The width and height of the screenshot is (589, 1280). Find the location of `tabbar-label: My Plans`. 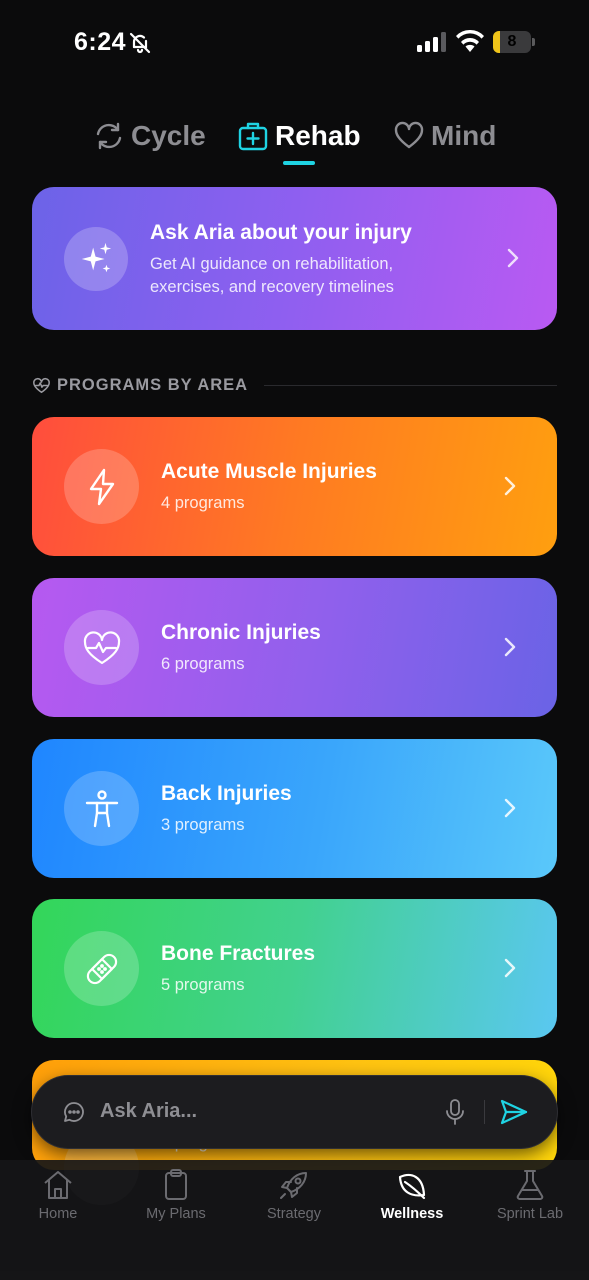

tabbar-label: My Plans is located at coordinates (176, 1214).